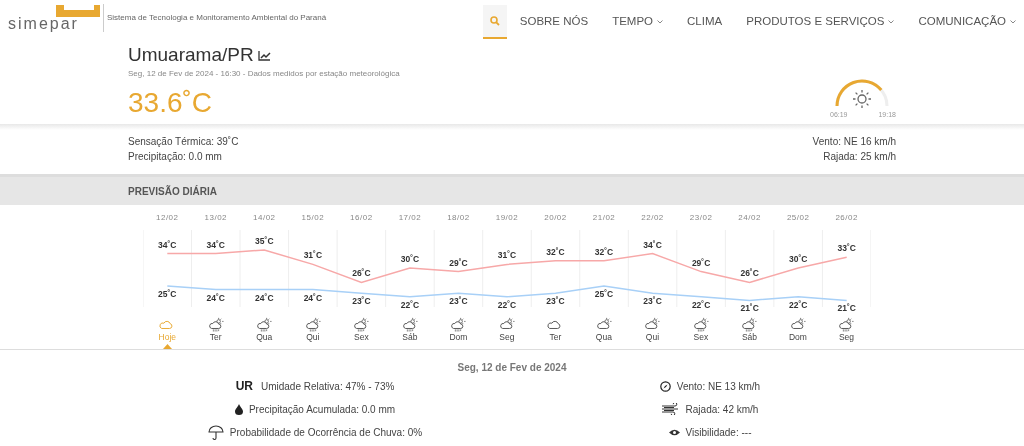 The width and height of the screenshot is (1024, 446). I want to click on eye-icon, so click(674, 432).